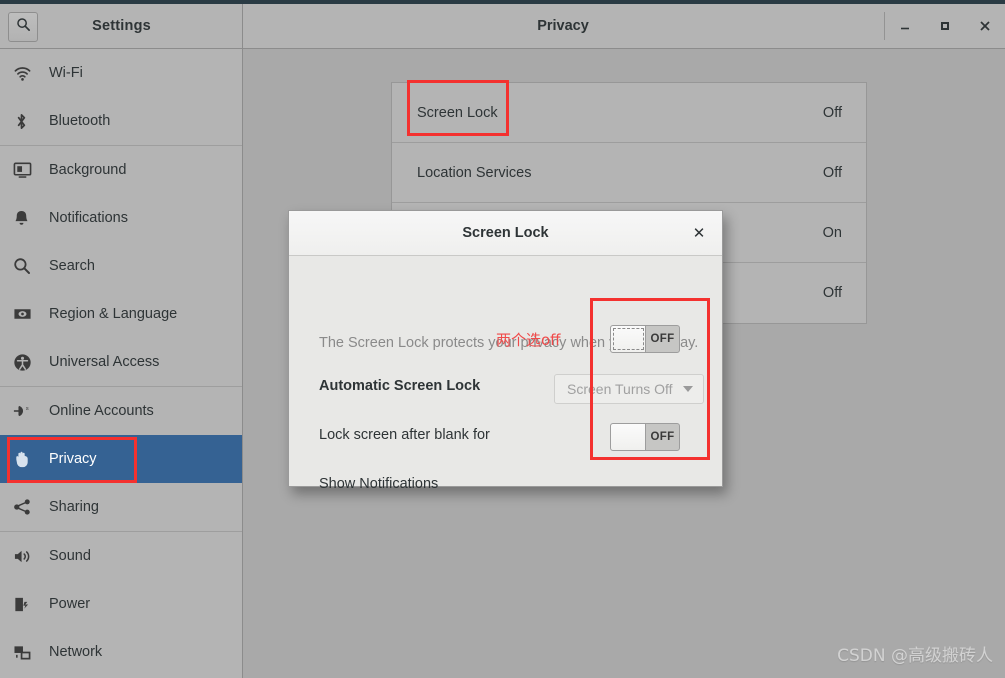  I want to click on sidebar-item-search: Search, so click(121, 266).